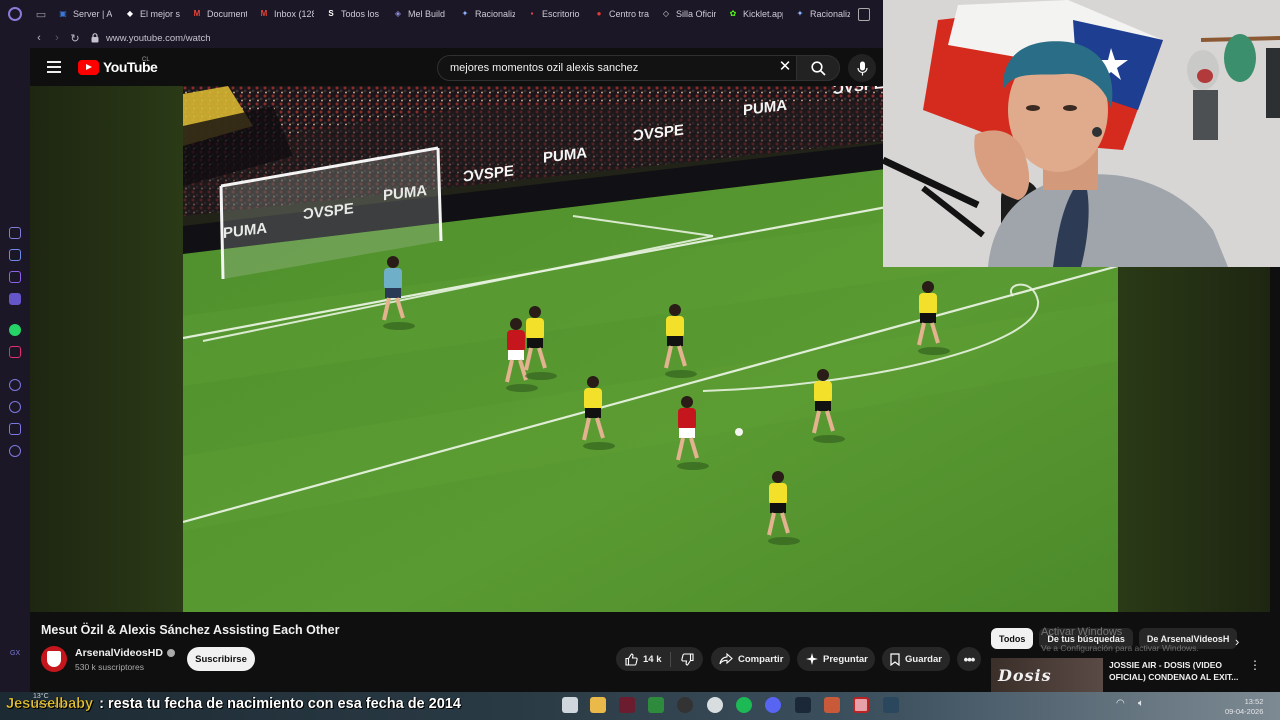 This screenshot has width=1280, height=720. I want to click on wifi-icon: ◠, so click(1120, 703).